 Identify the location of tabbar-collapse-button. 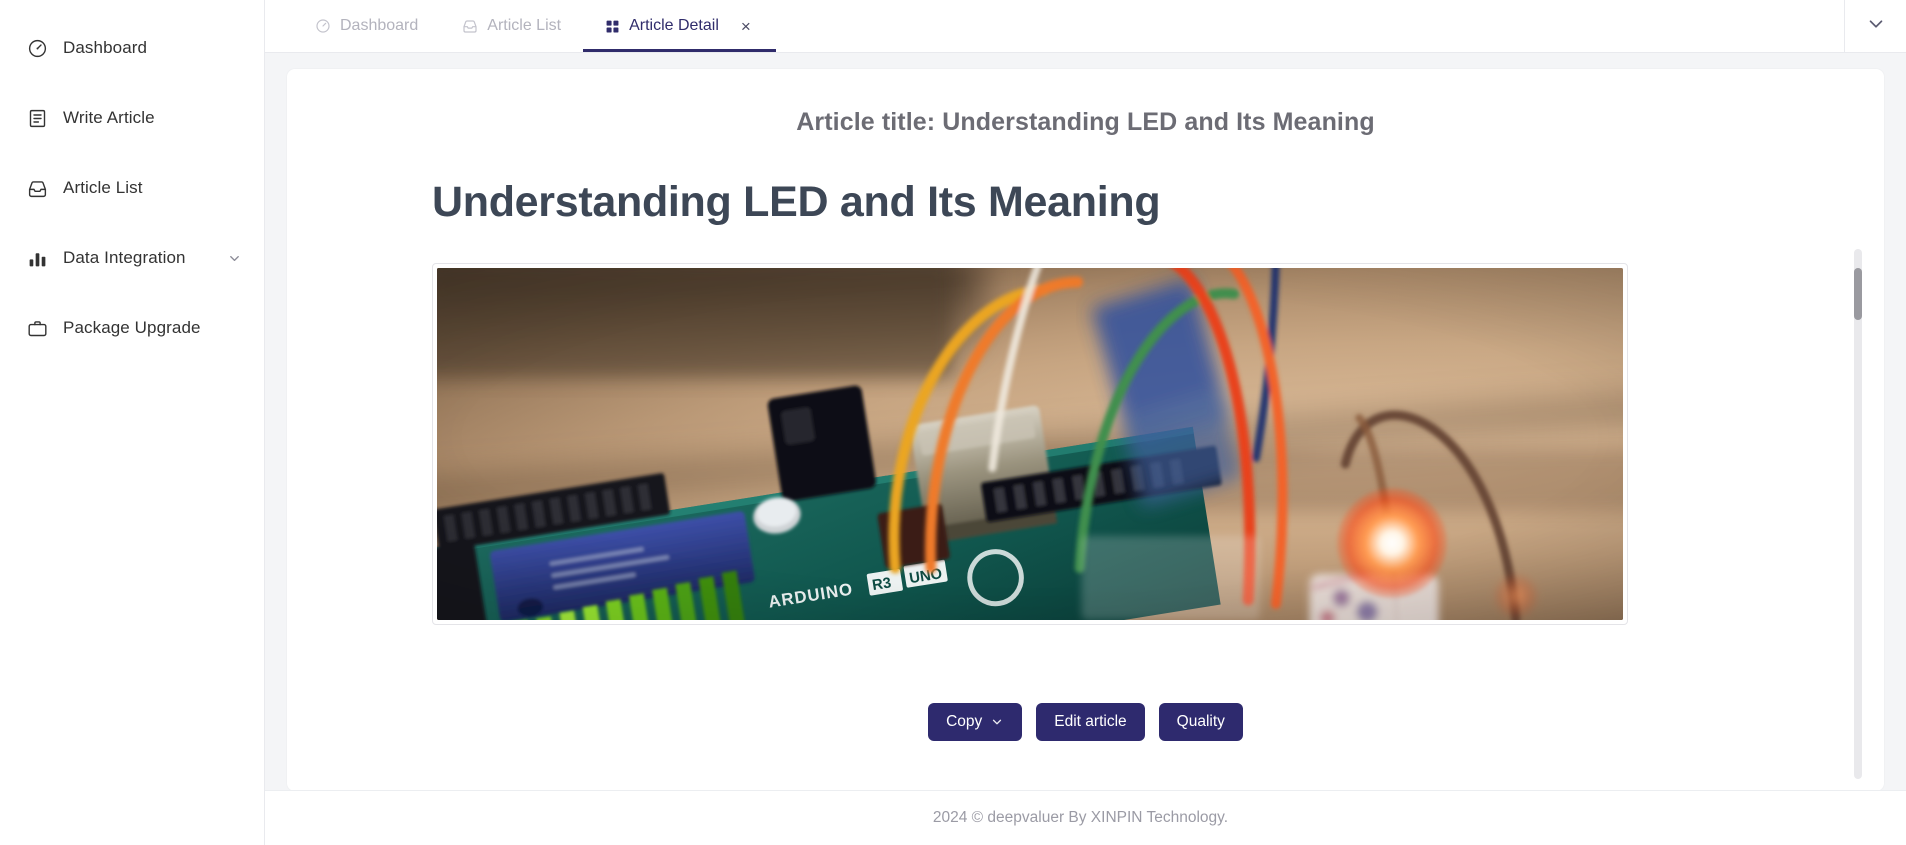
(1875, 26).